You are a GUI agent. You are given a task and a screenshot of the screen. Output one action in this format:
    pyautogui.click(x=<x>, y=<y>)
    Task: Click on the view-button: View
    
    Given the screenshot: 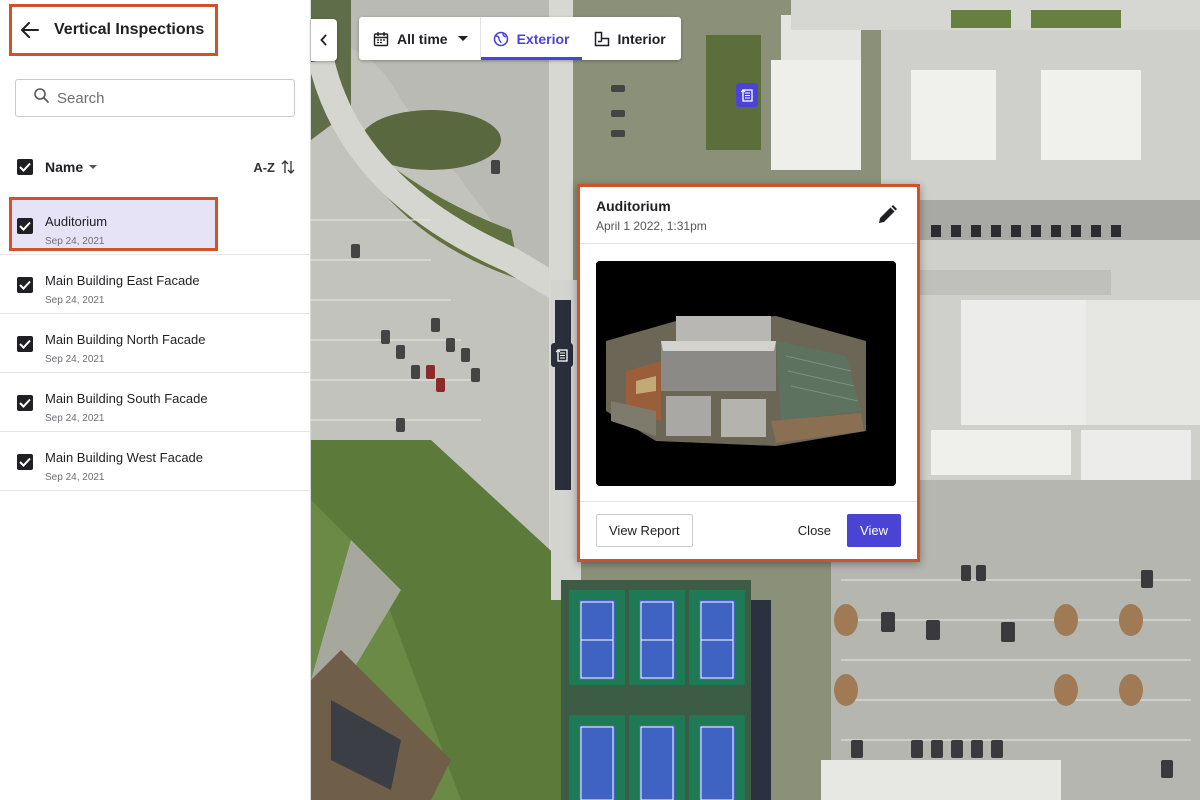 What is the action you would take?
    pyautogui.click(x=874, y=530)
    